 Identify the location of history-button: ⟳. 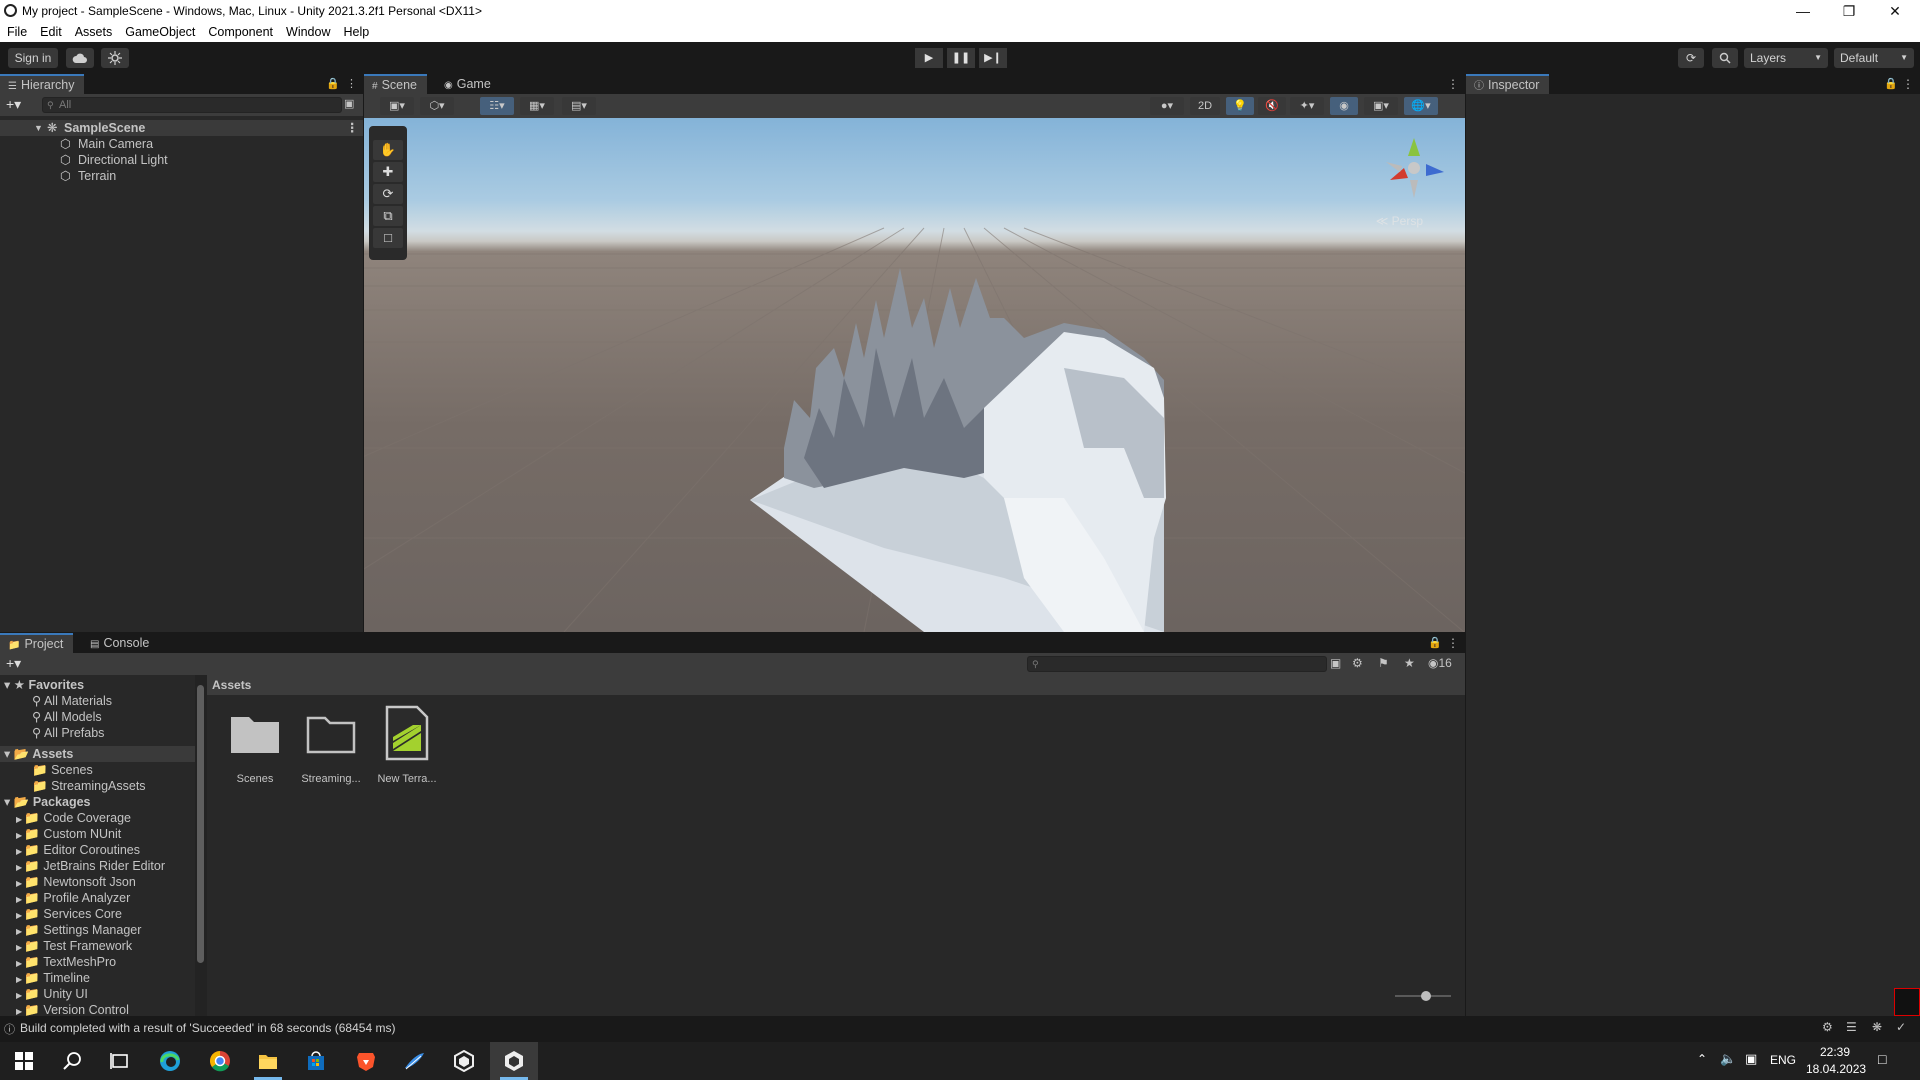
(1691, 58).